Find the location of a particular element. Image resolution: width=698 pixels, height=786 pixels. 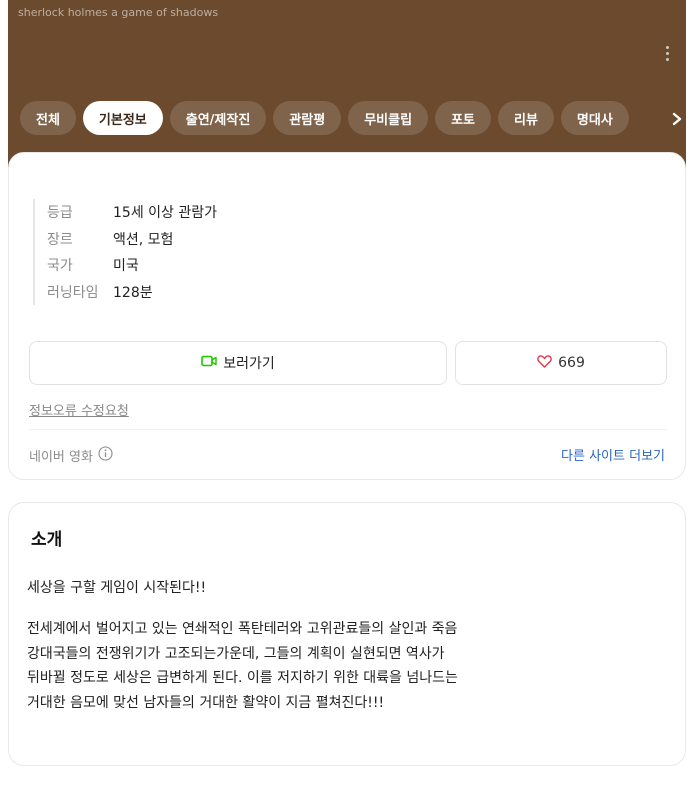

tab-reviews-short: 관람평 is located at coordinates (307, 118).